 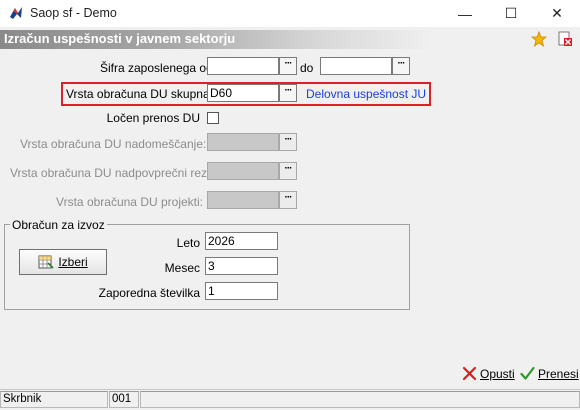 I want to click on locen-prenos-checkbox, so click(x=213, y=118).